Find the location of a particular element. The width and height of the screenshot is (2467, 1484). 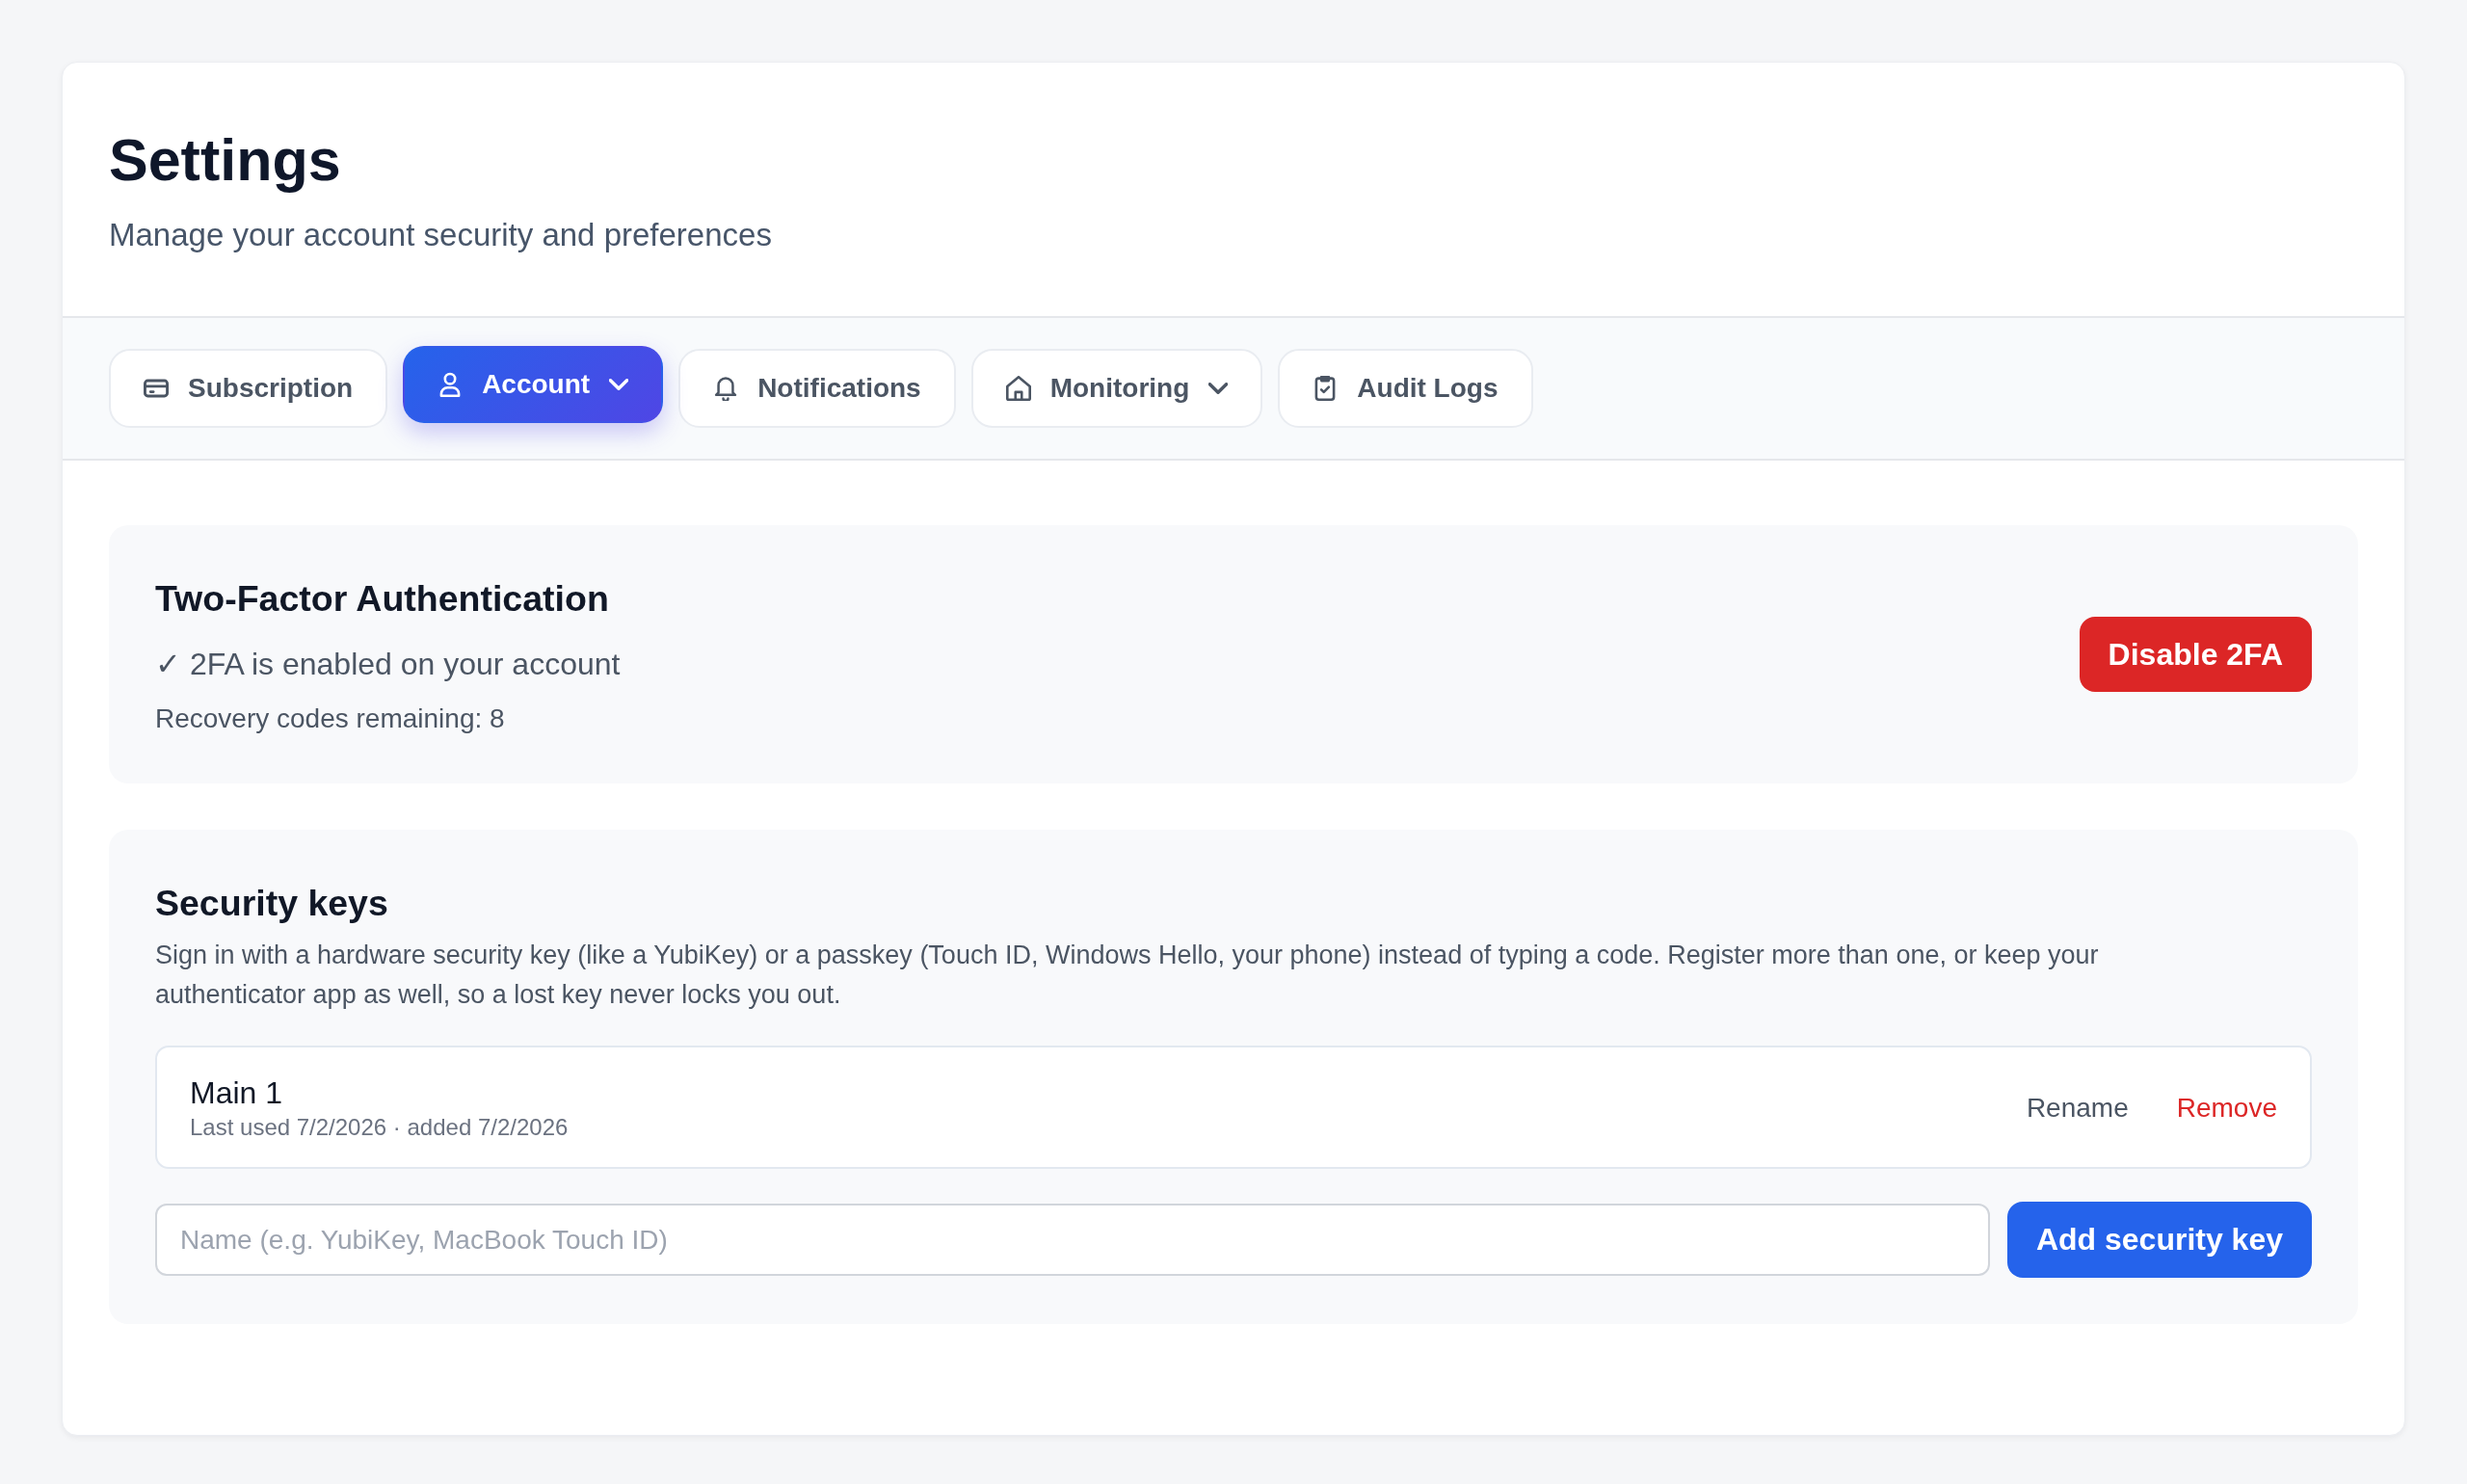

tab: Audit Logs is located at coordinates (1405, 388).